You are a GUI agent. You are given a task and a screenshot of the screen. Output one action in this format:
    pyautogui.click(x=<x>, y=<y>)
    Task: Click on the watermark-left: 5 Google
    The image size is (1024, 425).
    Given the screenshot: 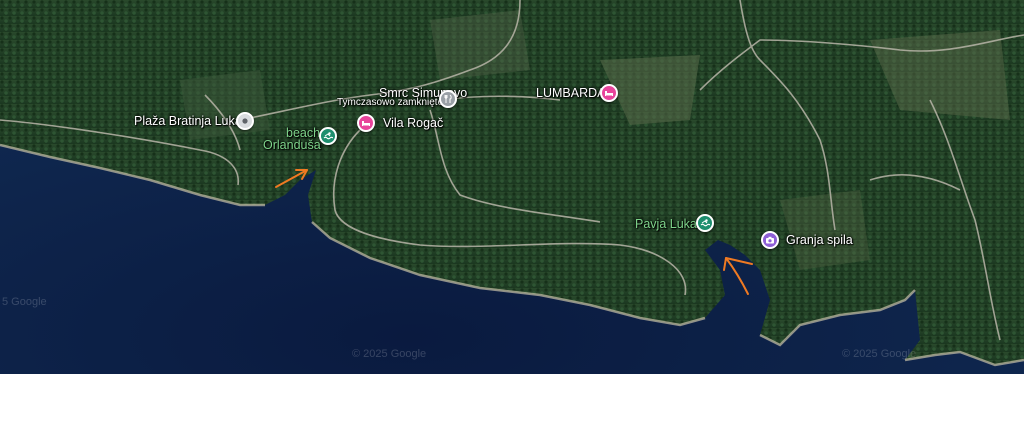 What is the action you would take?
    pyautogui.click(x=24, y=302)
    